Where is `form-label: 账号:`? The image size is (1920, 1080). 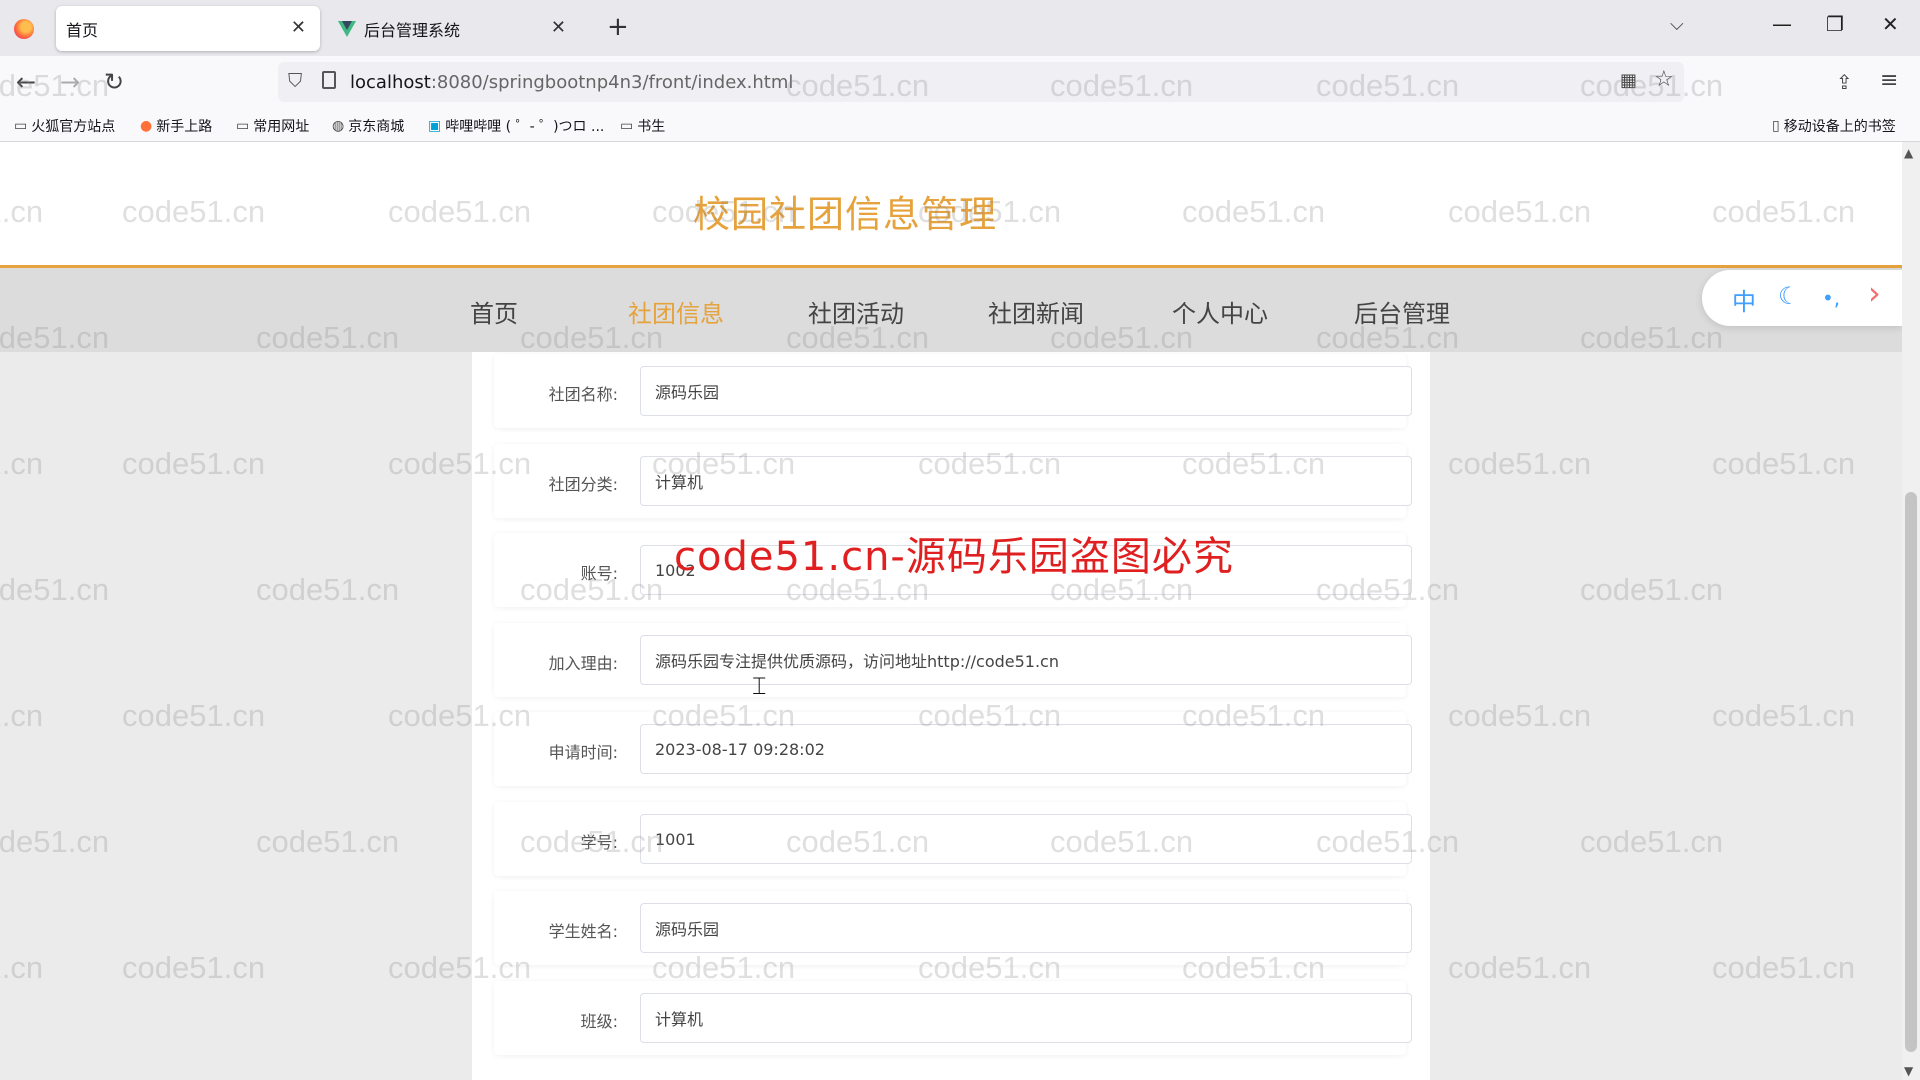
form-label: 账号: is located at coordinates (599, 573).